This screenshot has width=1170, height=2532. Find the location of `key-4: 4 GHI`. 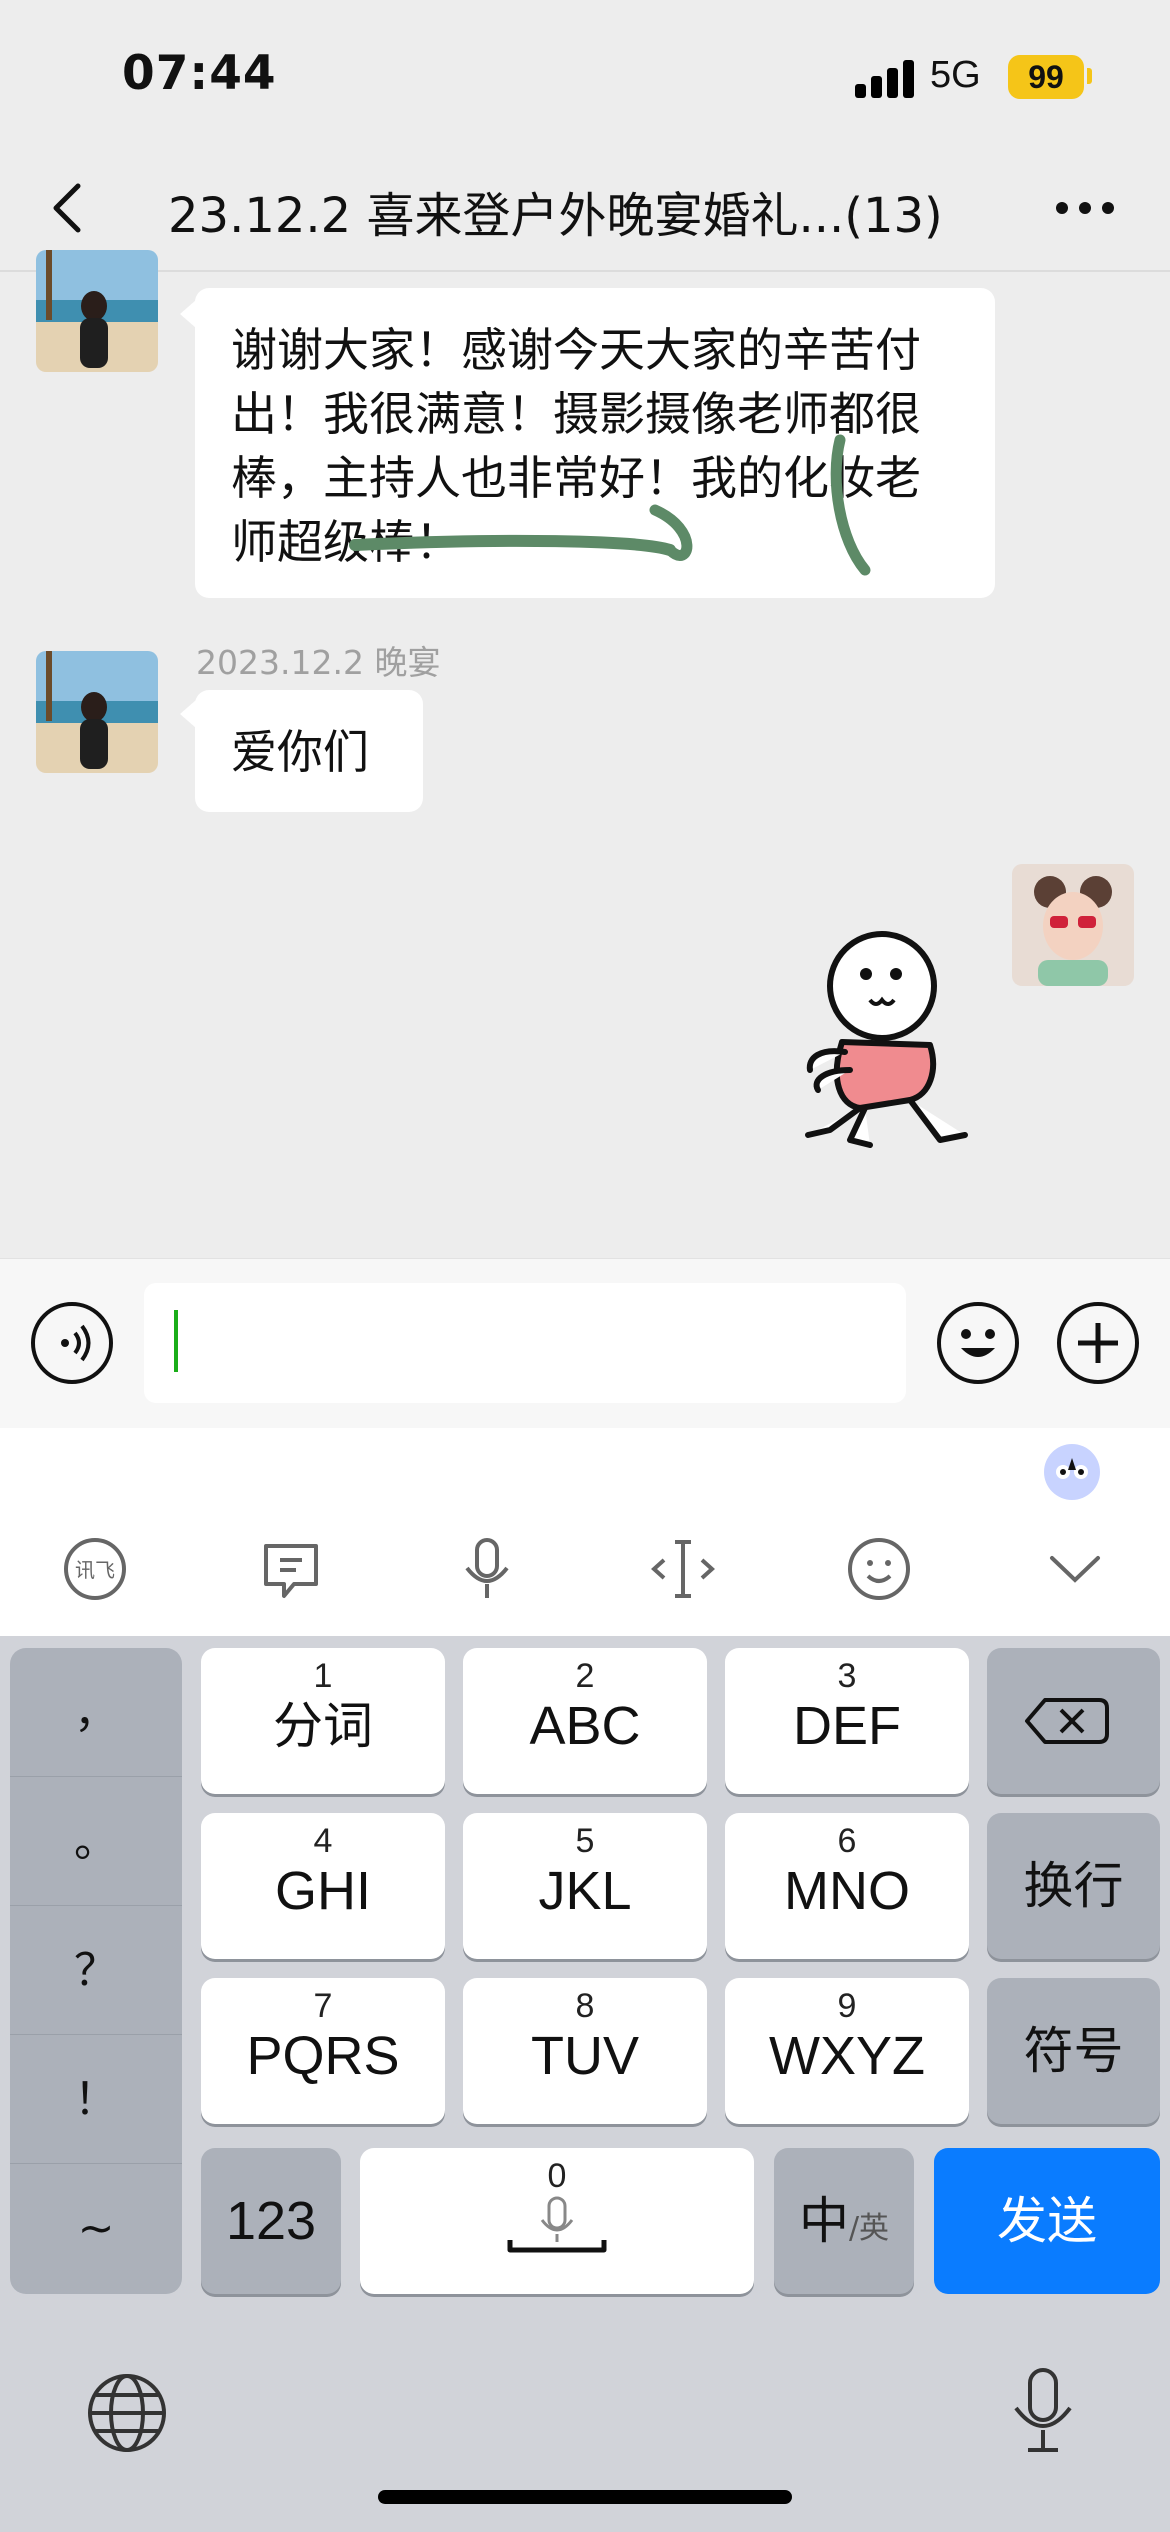

key-4: 4 GHI is located at coordinates (323, 1886).